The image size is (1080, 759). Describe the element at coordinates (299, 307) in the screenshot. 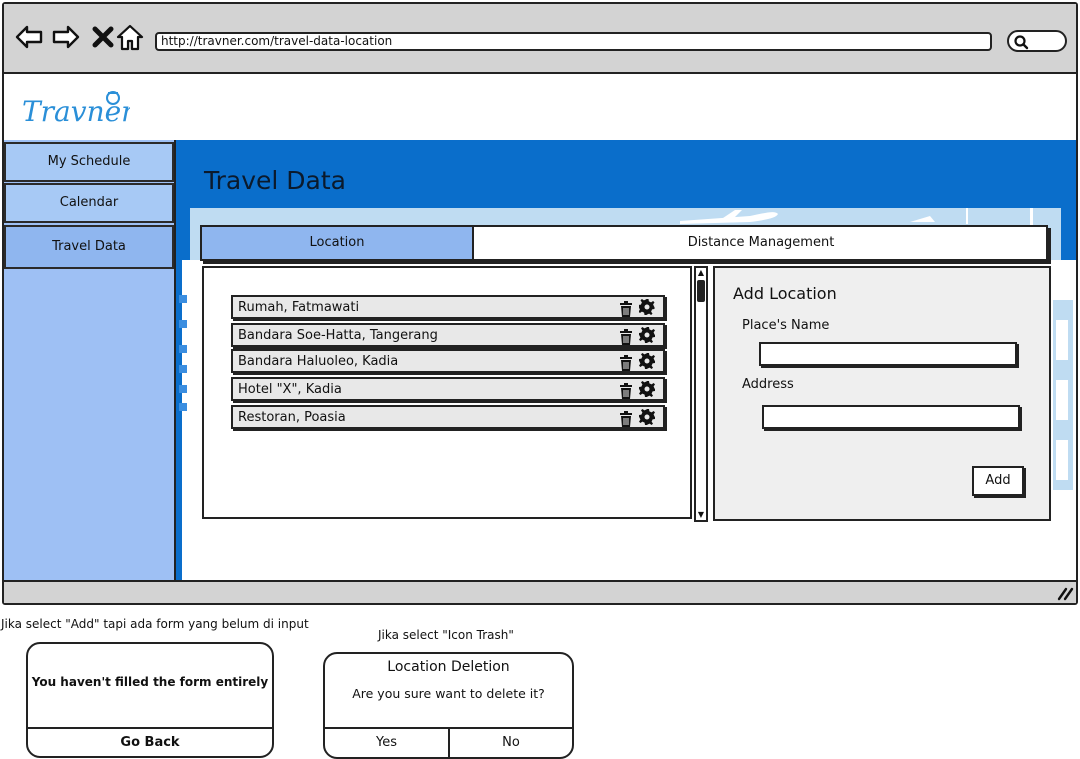

I see `location-name: Rumah, Fatmawati` at that location.